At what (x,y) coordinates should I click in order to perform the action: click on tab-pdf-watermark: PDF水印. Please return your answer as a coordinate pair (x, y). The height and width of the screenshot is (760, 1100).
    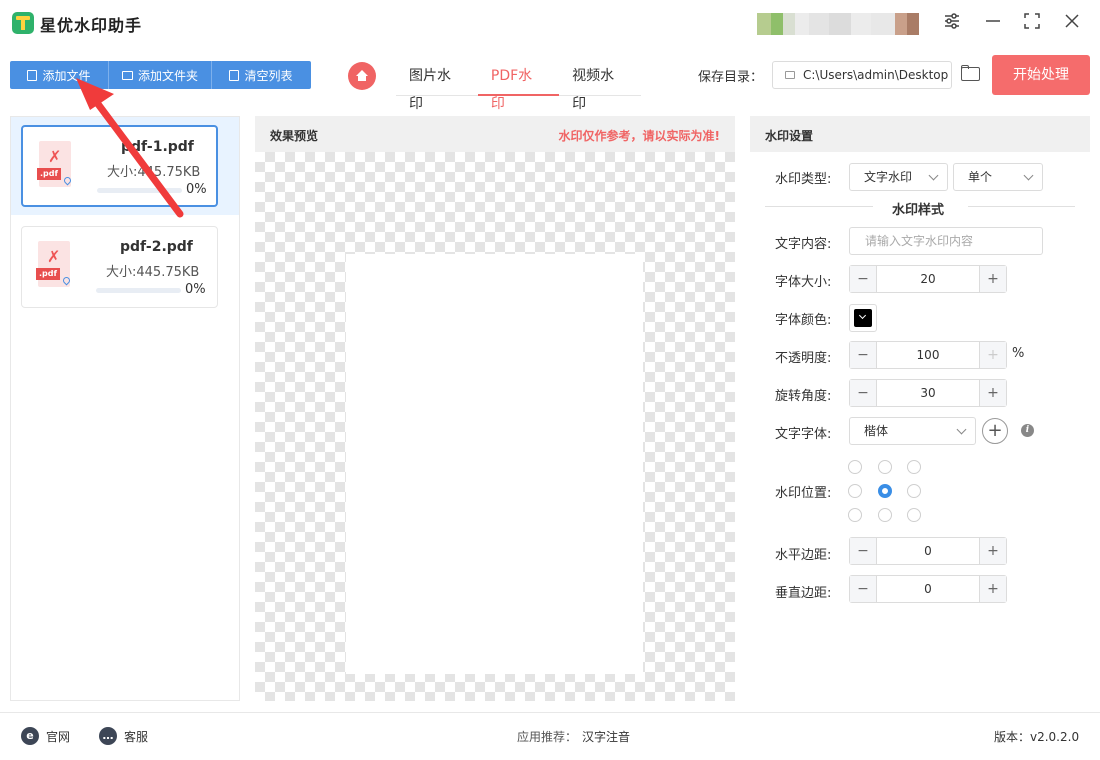
    Looking at the image, I should click on (518, 87).